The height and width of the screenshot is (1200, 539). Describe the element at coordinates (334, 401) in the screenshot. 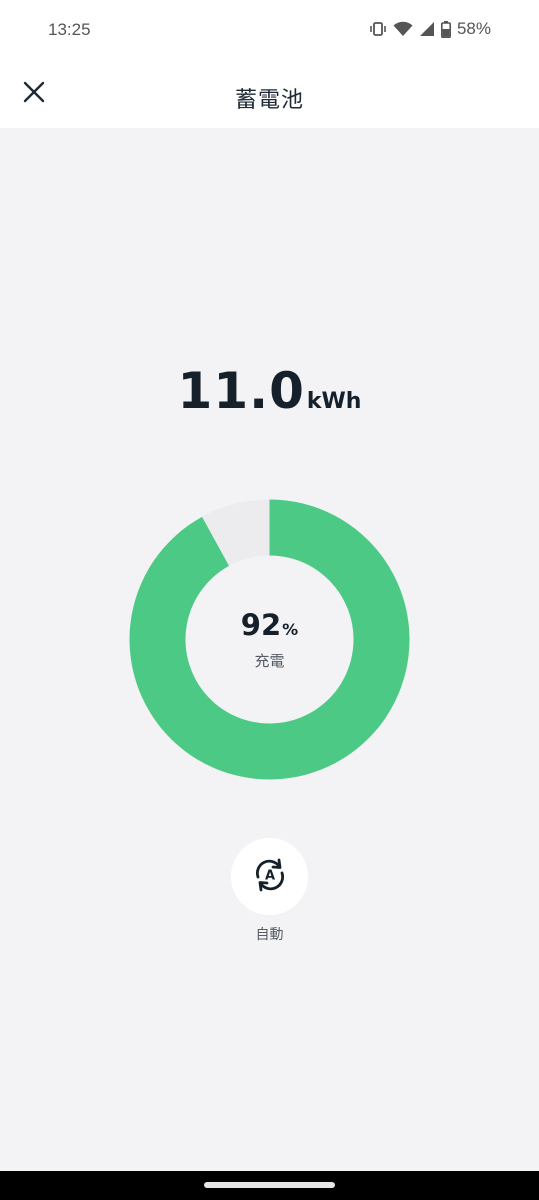

I see `energy-unit: kWh` at that location.